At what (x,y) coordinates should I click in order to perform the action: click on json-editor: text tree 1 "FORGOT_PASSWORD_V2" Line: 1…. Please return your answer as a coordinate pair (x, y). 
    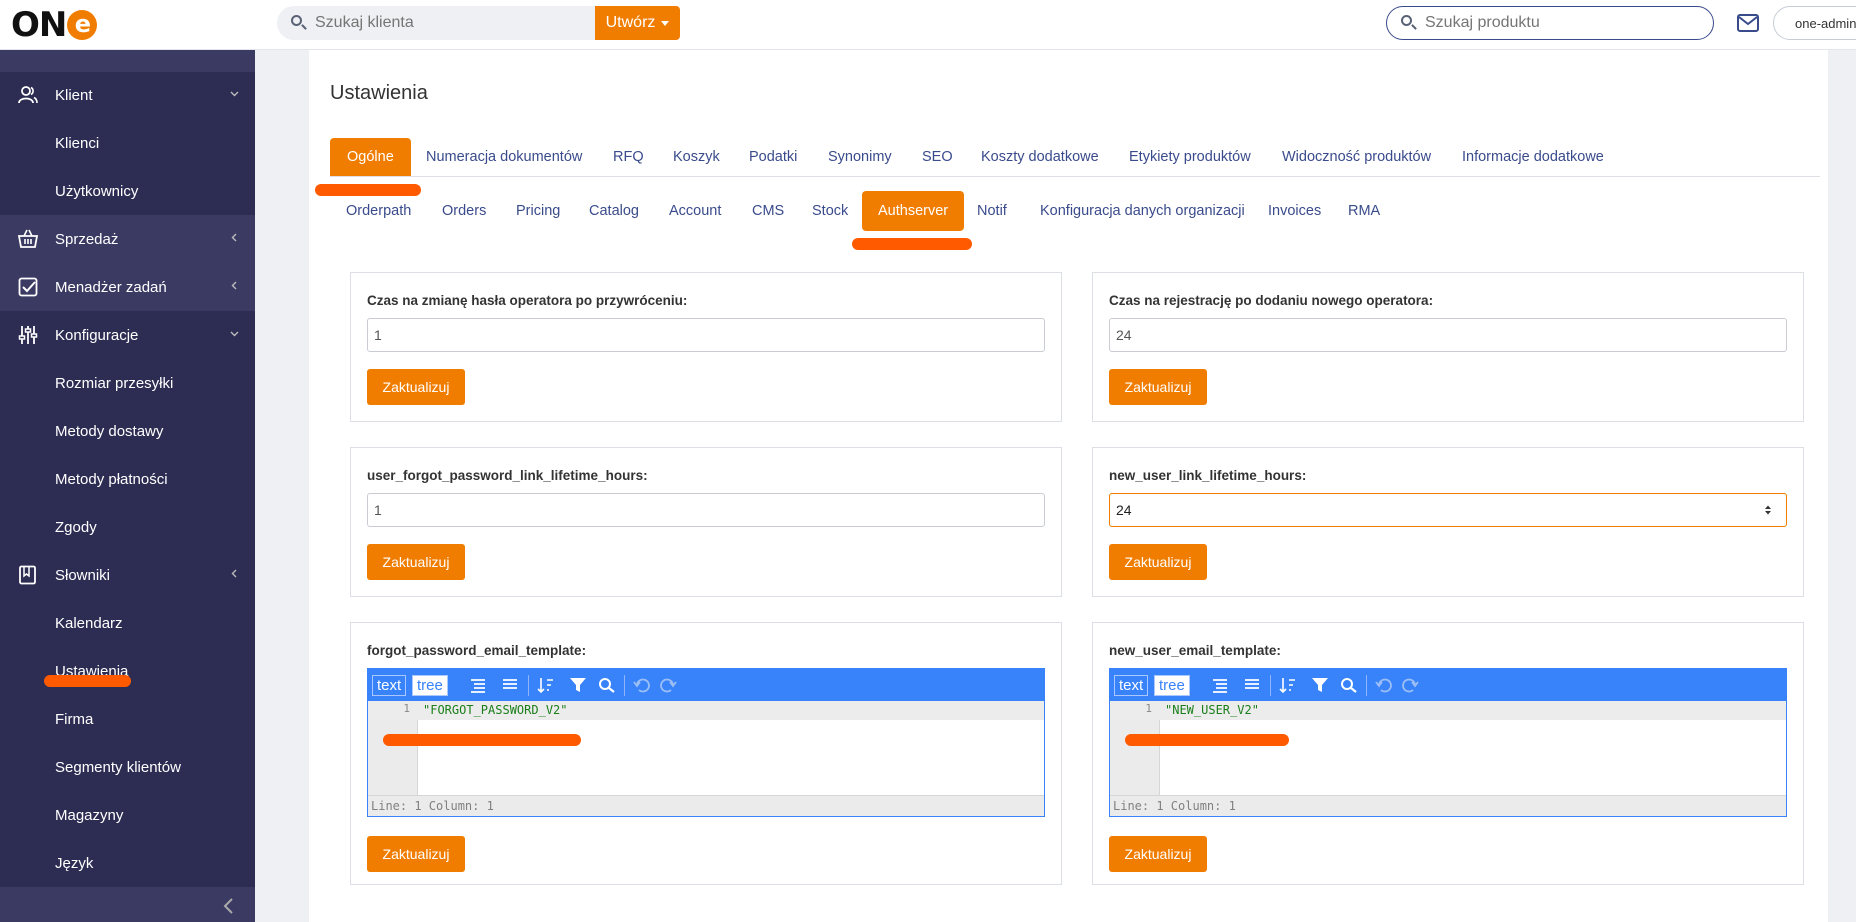
    Looking at the image, I should click on (706, 742).